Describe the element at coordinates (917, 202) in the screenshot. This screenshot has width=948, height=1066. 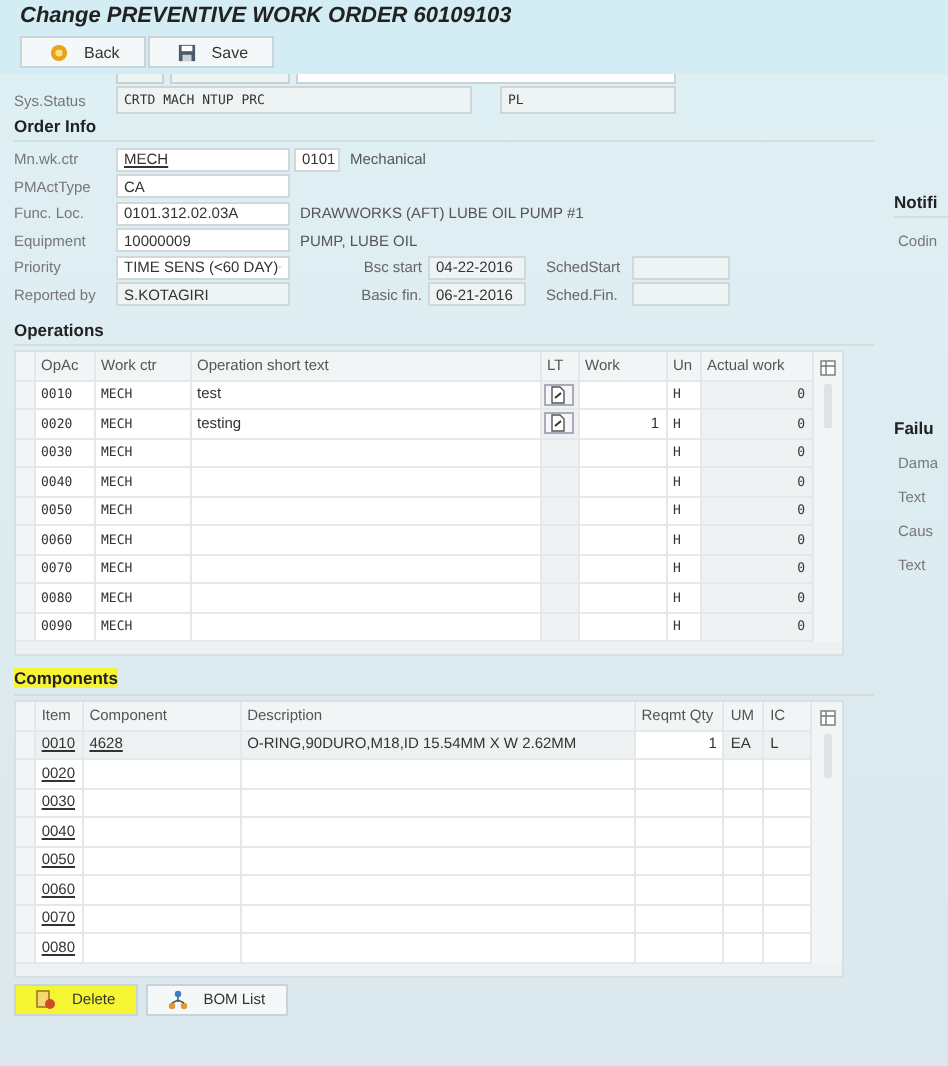
I see `section-title: Notifi` at that location.